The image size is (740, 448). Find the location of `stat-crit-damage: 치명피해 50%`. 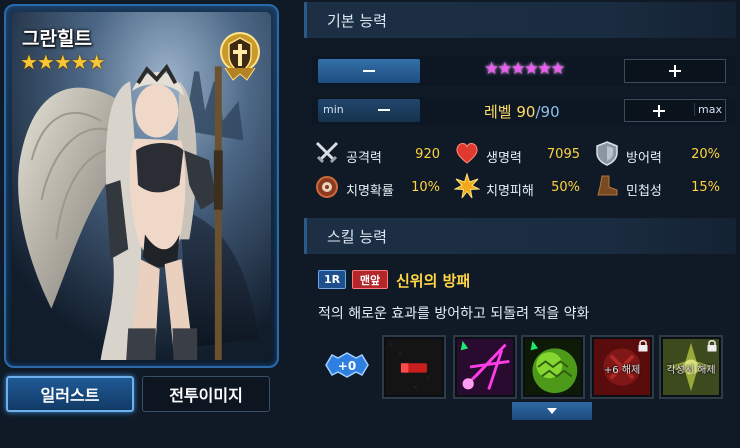

stat-crit-damage: 치명피해 50% is located at coordinates (517, 186).